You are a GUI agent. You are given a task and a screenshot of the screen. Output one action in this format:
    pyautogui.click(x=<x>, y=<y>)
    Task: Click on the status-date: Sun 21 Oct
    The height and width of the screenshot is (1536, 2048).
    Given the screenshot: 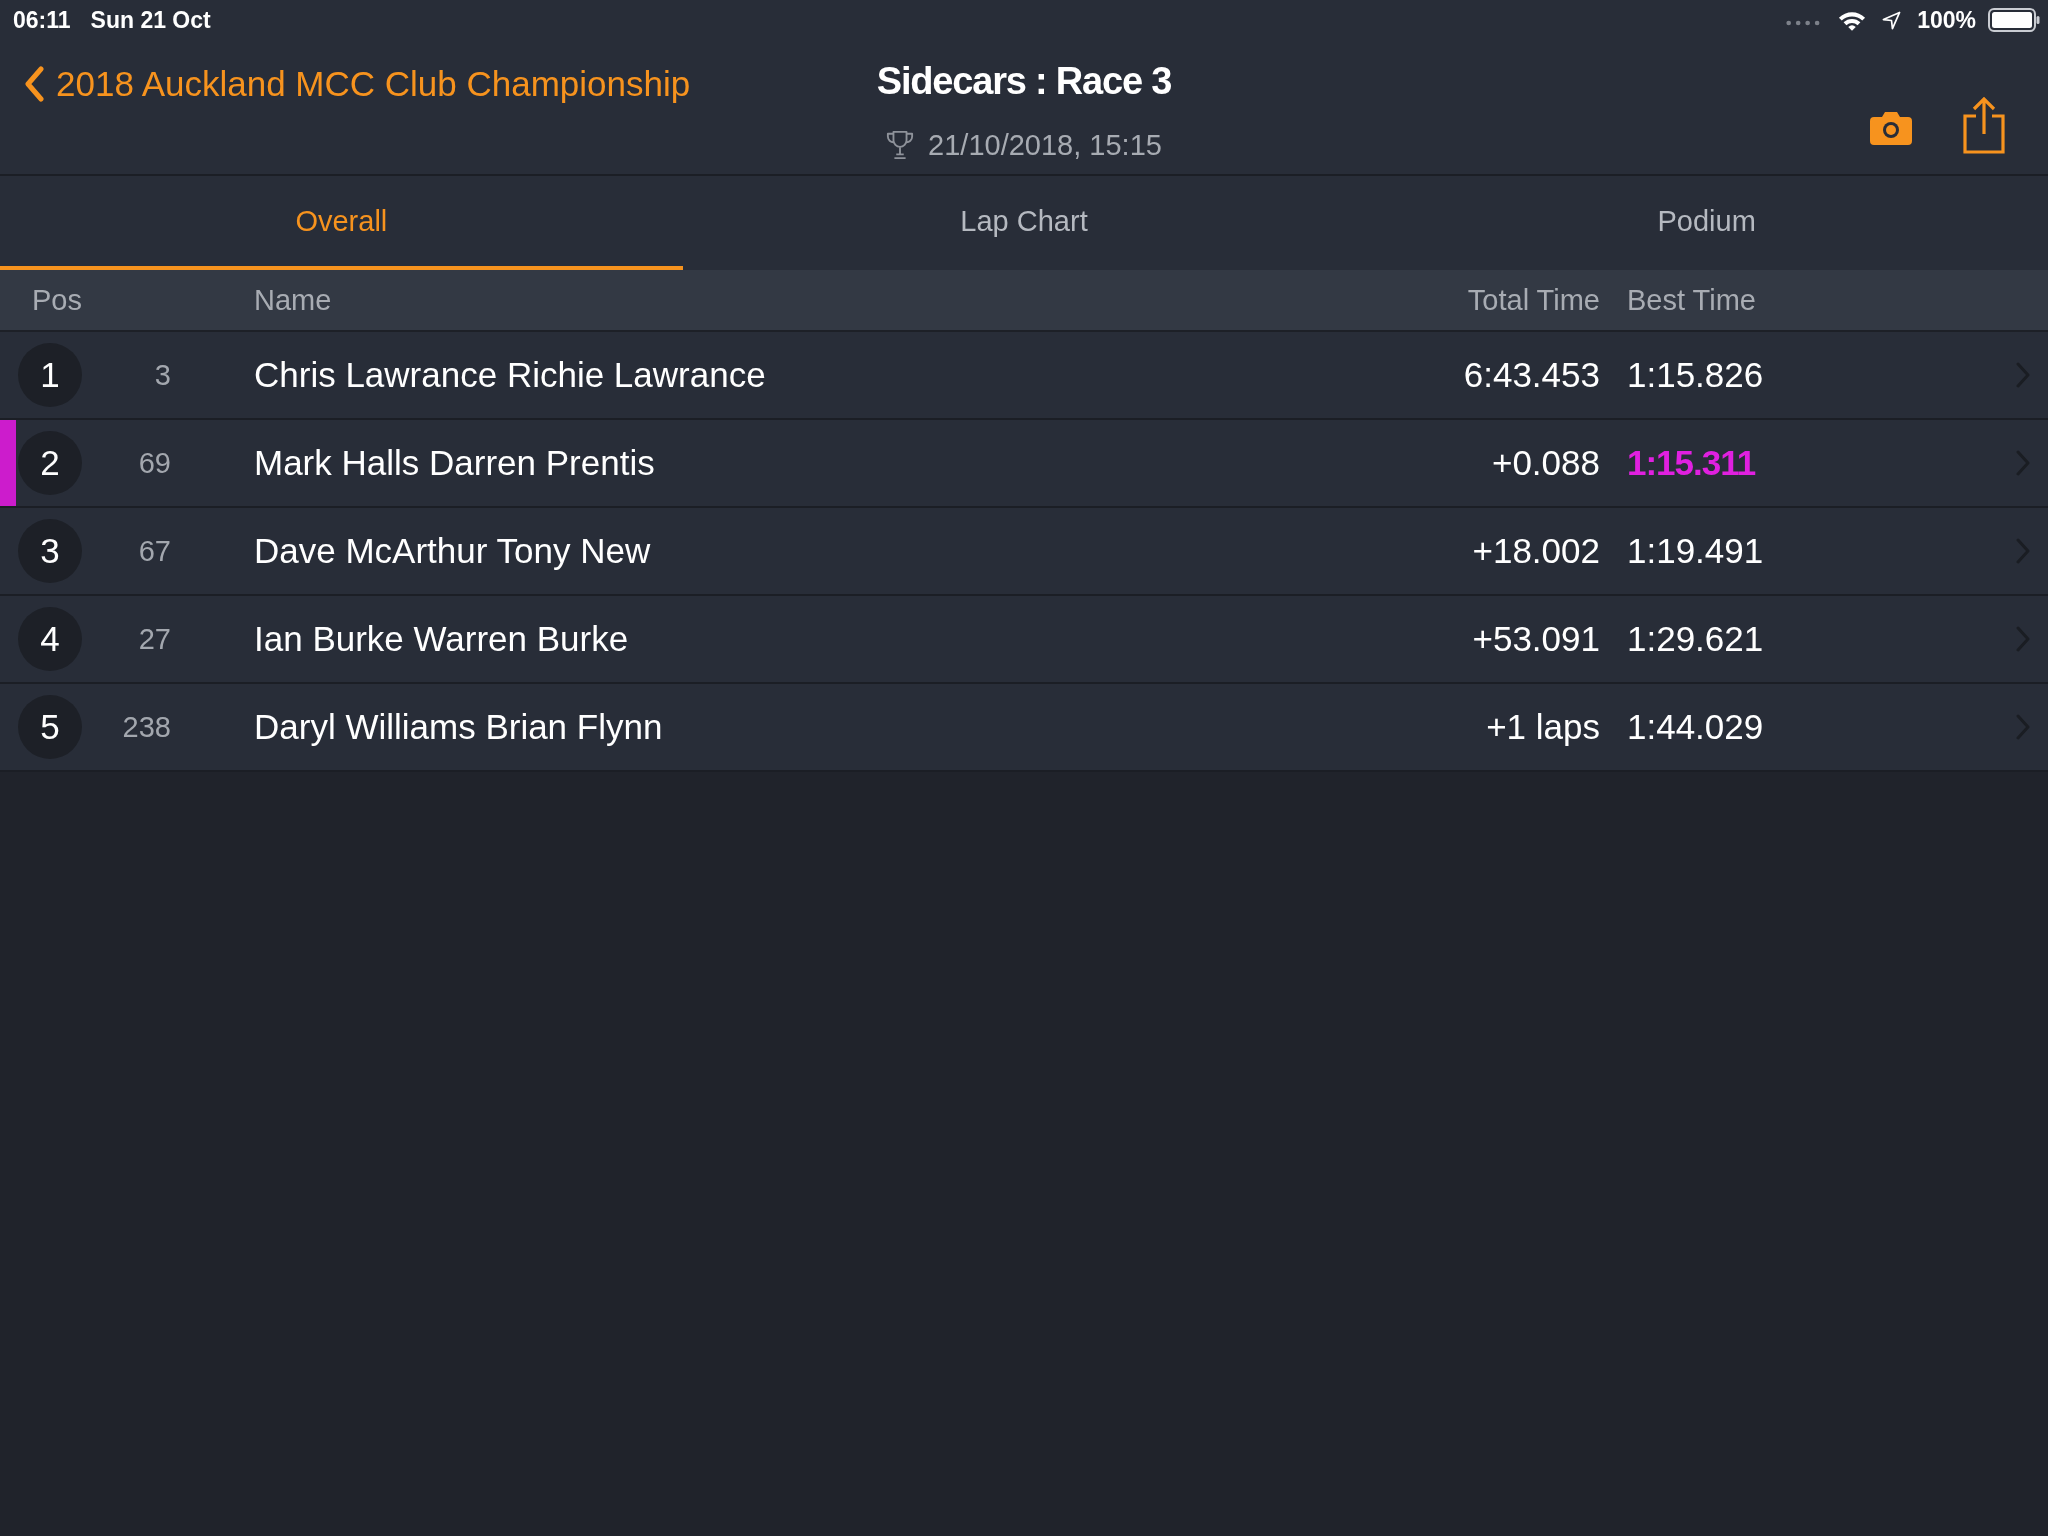 What is the action you would take?
    pyautogui.click(x=150, y=20)
    